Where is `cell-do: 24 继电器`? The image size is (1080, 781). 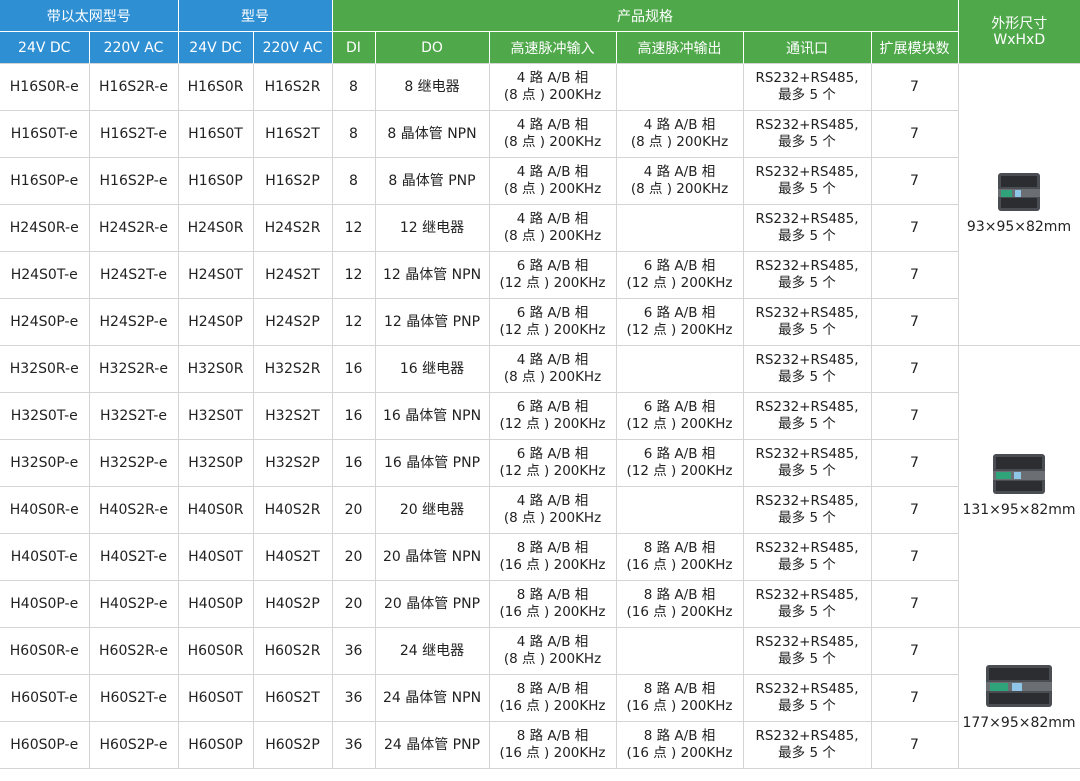 cell-do: 24 继电器 is located at coordinates (432, 651).